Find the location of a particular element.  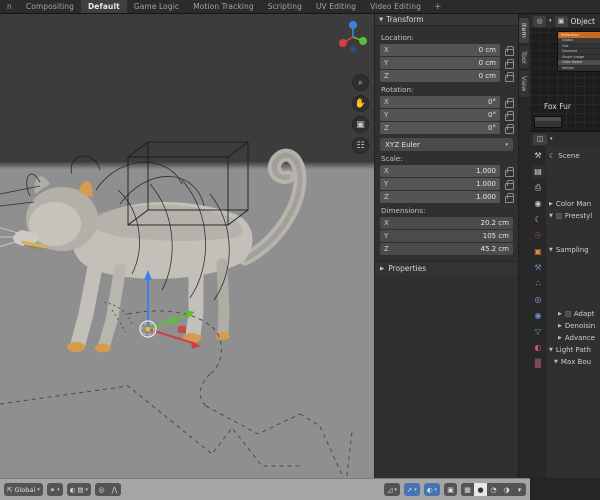

dimensions-label: Dimensions: is located at coordinates (403, 210).